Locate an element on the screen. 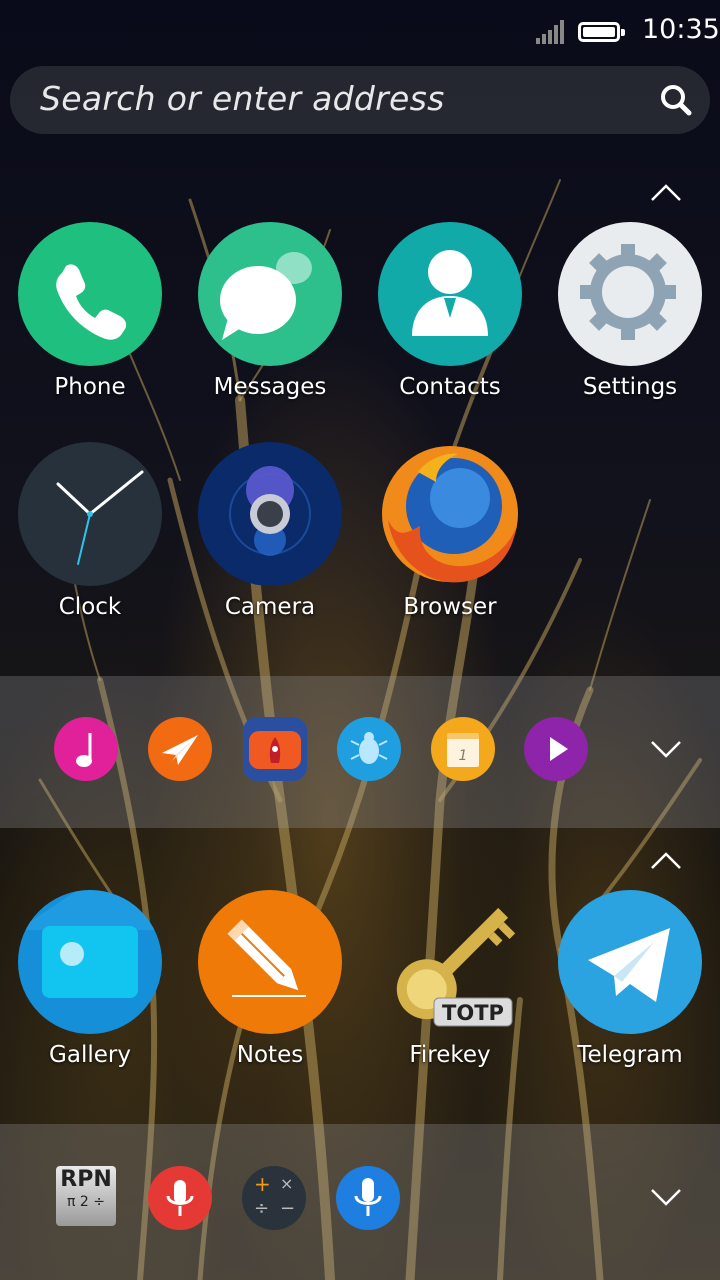 This screenshot has height=1280, width=720. plus-symbol: + is located at coordinates (262, 1184).